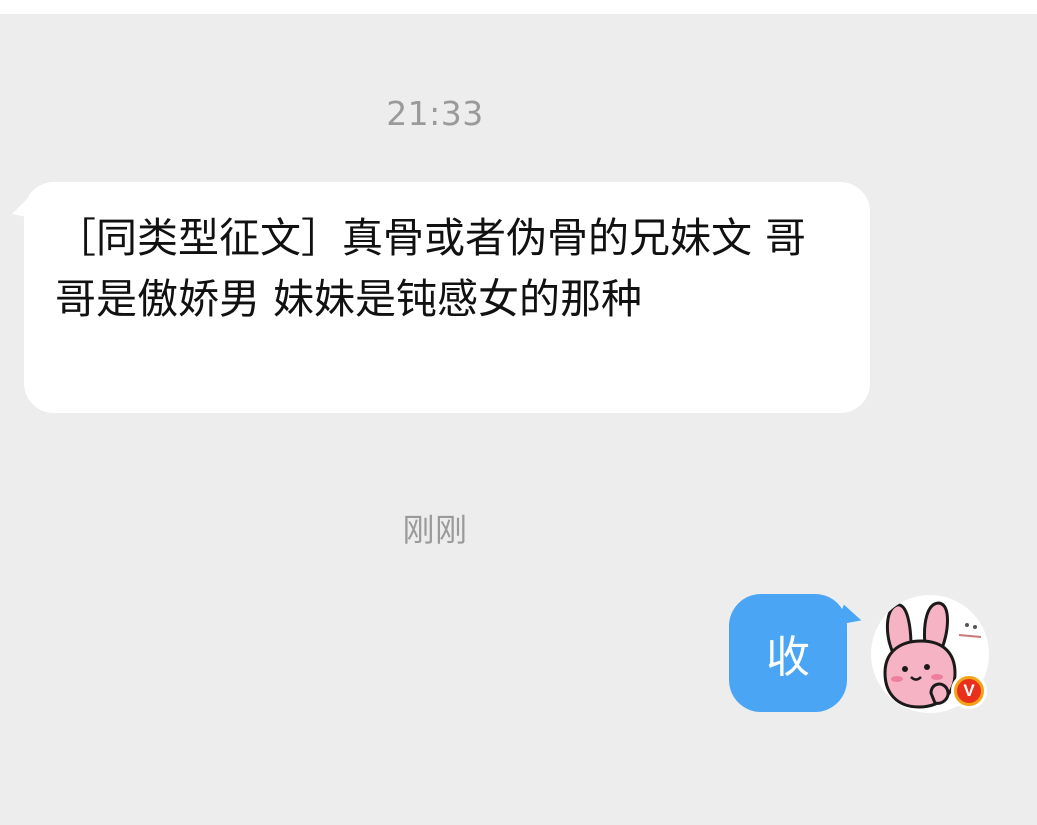 The width and height of the screenshot is (1037, 825). Describe the element at coordinates (435, 113) in the screenshot. I see `message-timestamp: 21:33` at that location.